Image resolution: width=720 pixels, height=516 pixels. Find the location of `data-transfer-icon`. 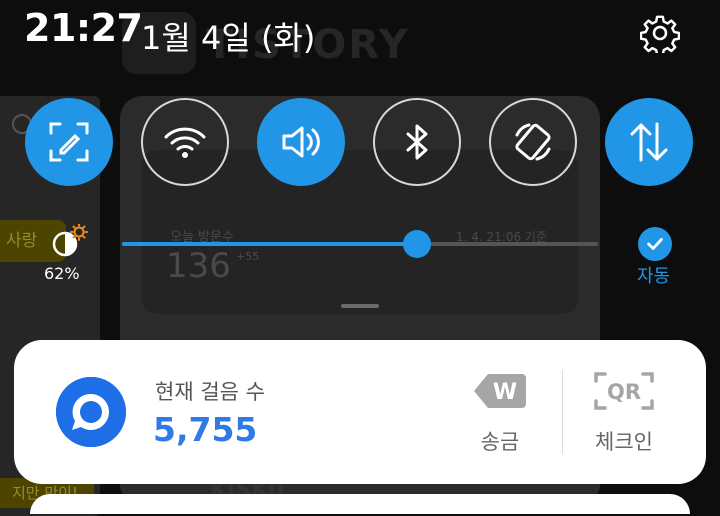

data-transfer-icon is located at coordinates (649, 142).